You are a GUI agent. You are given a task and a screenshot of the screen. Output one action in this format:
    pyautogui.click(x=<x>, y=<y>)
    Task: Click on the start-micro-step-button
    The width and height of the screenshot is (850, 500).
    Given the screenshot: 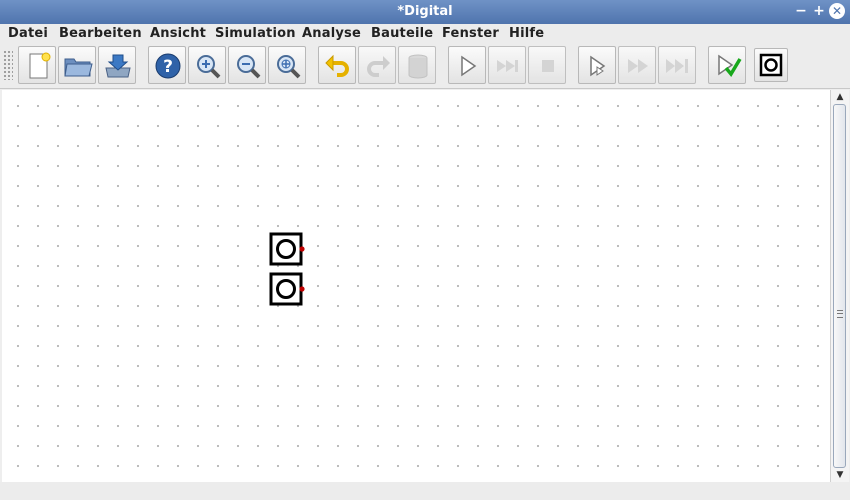 What is the action you would take?
    pyautogui.click(x=597, y=65)
    